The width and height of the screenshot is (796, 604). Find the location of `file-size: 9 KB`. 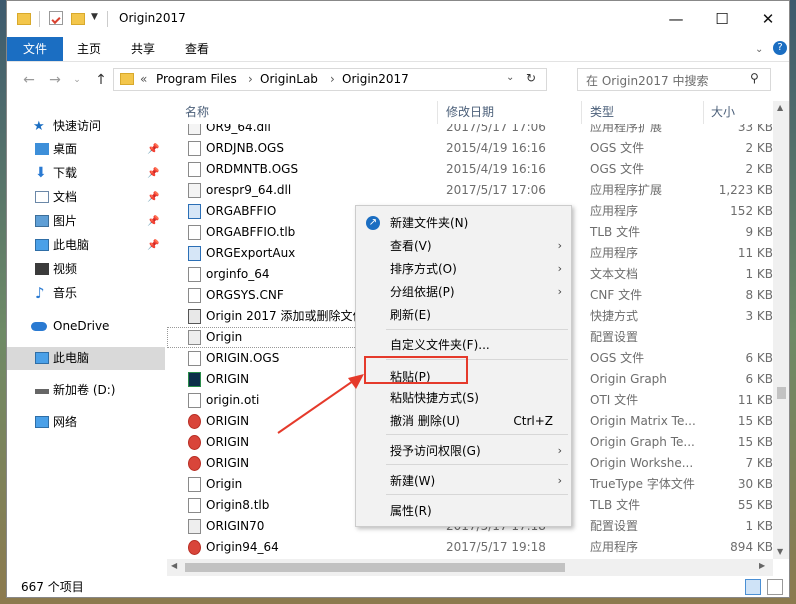

file-size: 9 KB is located at coordinates (759, 232).